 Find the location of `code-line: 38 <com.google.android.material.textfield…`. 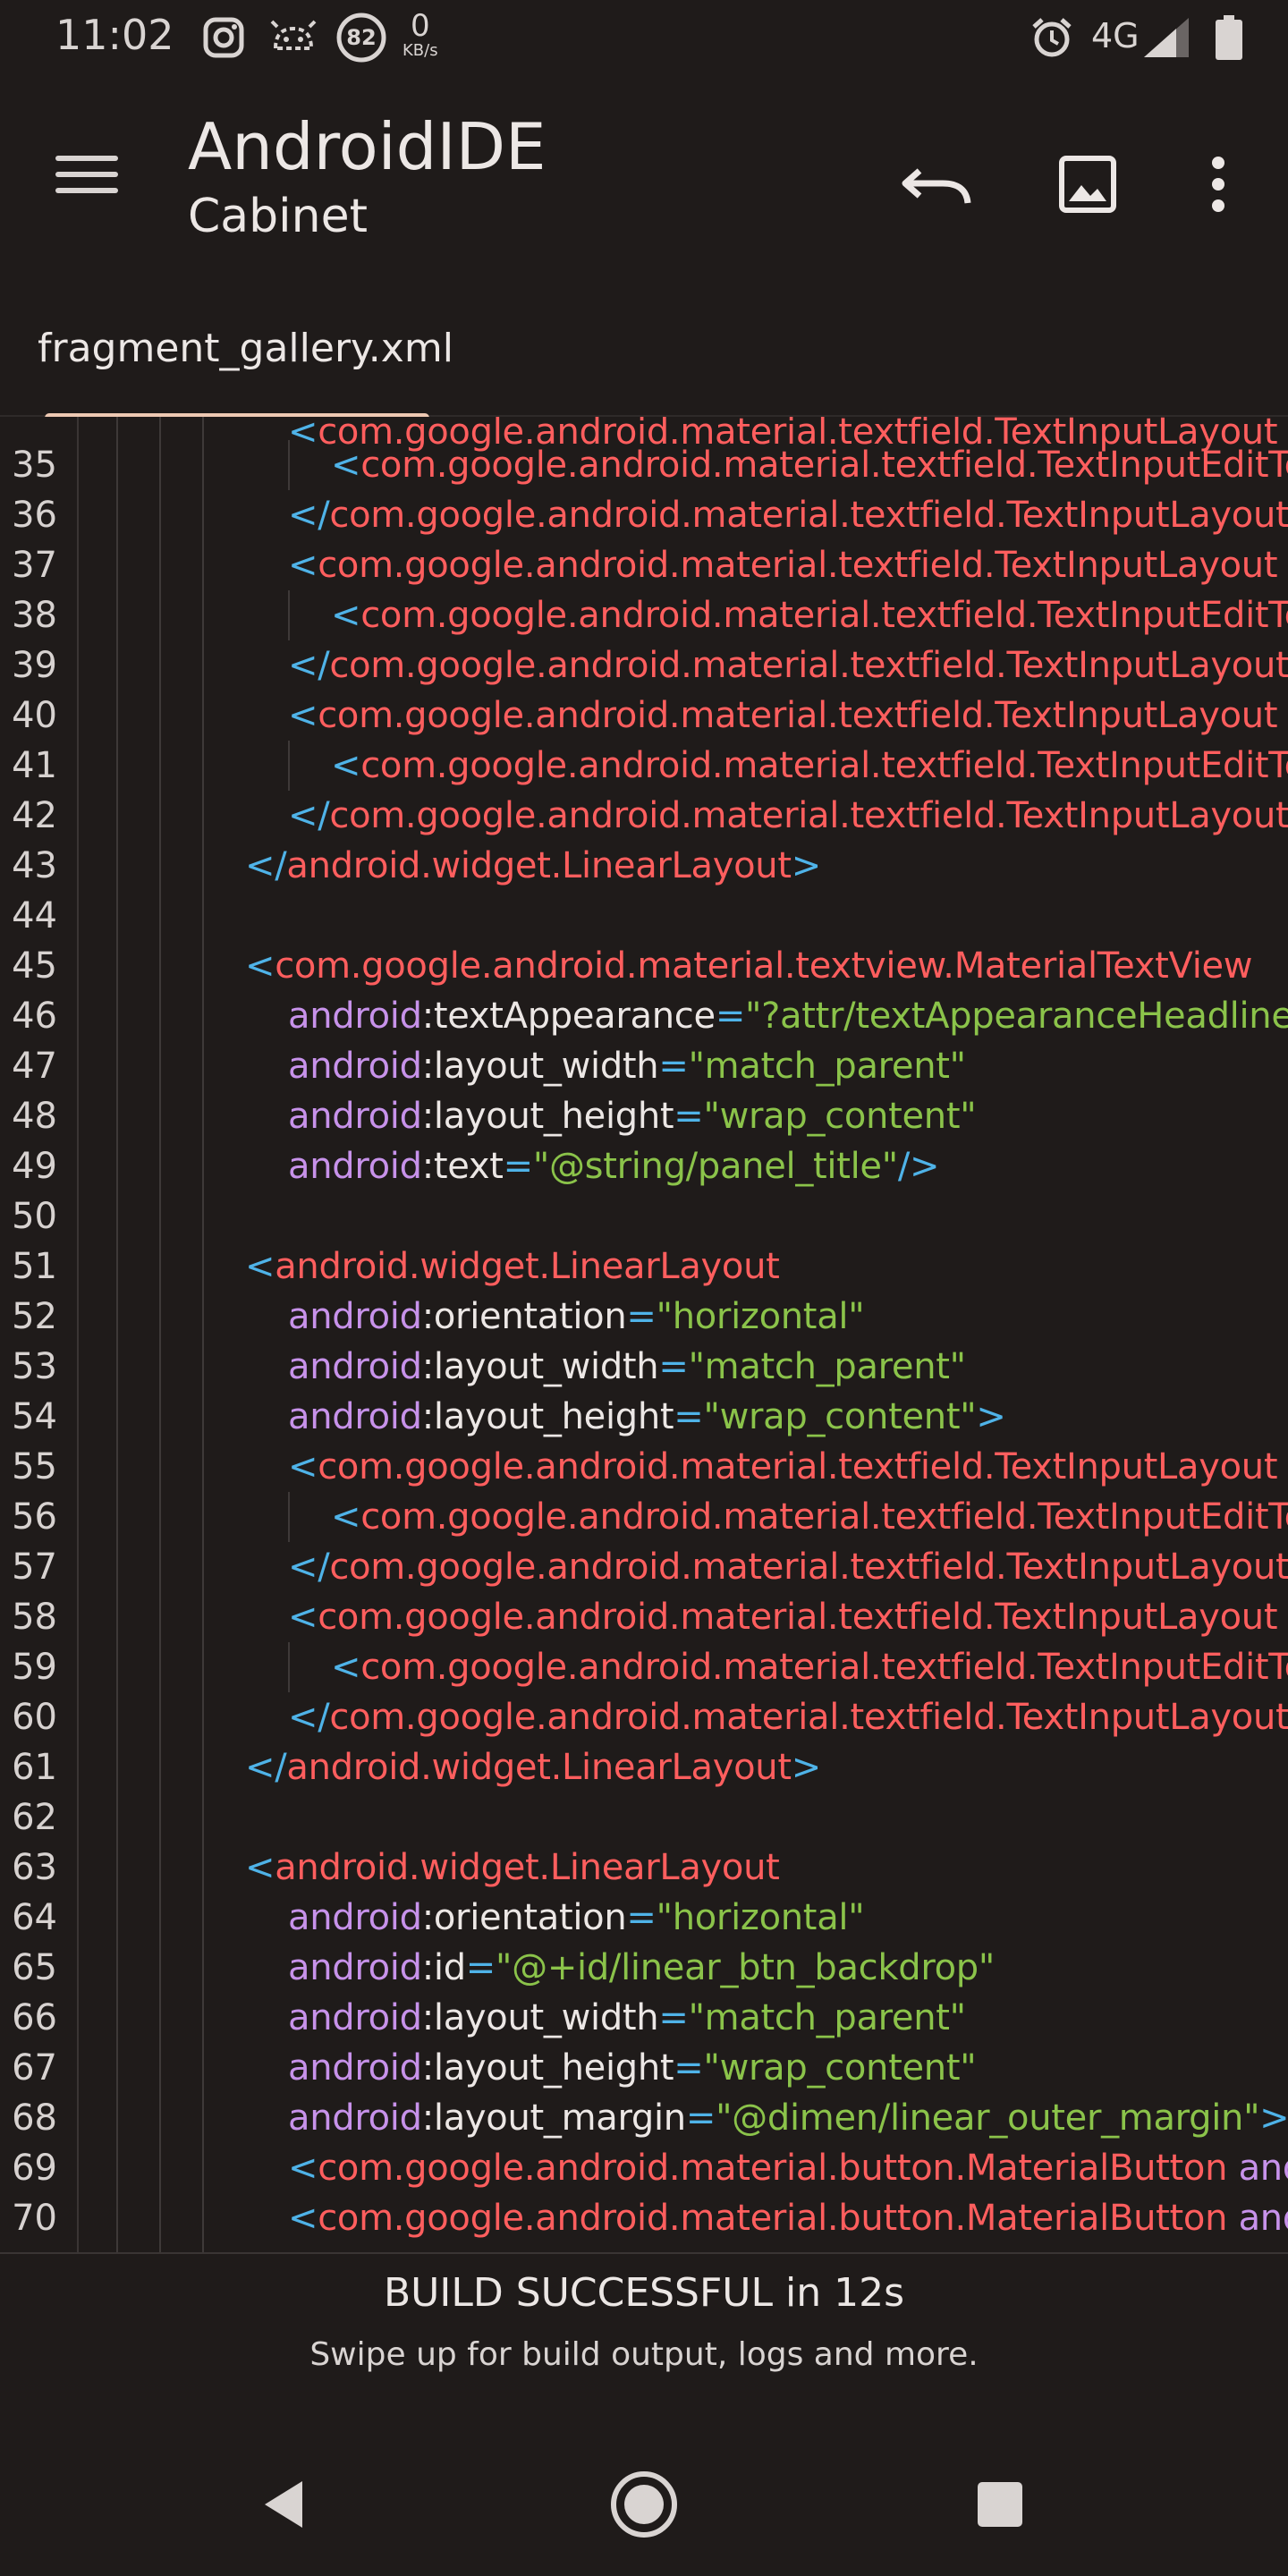

code-line: 38 <com.google.android.material.textfield… is located at coordinates (644, 615).